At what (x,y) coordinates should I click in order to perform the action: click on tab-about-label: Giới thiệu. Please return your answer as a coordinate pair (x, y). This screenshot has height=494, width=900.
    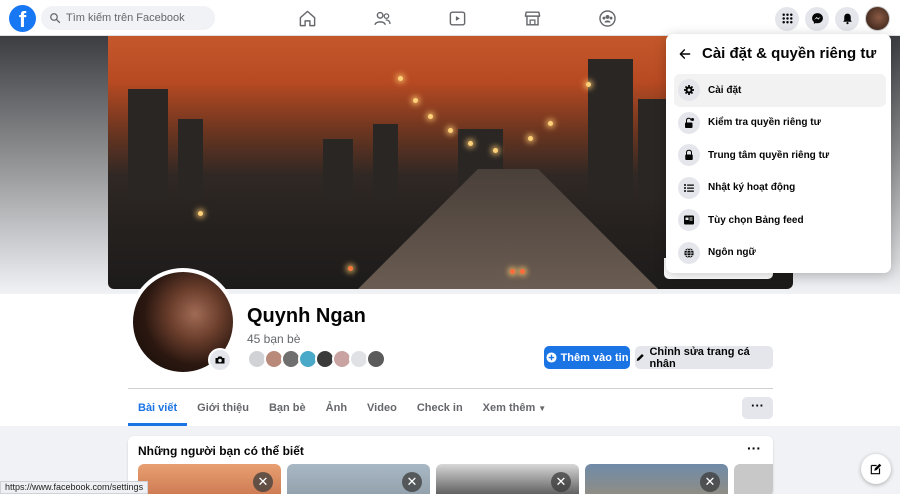
    Looking at the image, I should click on (223, 408).